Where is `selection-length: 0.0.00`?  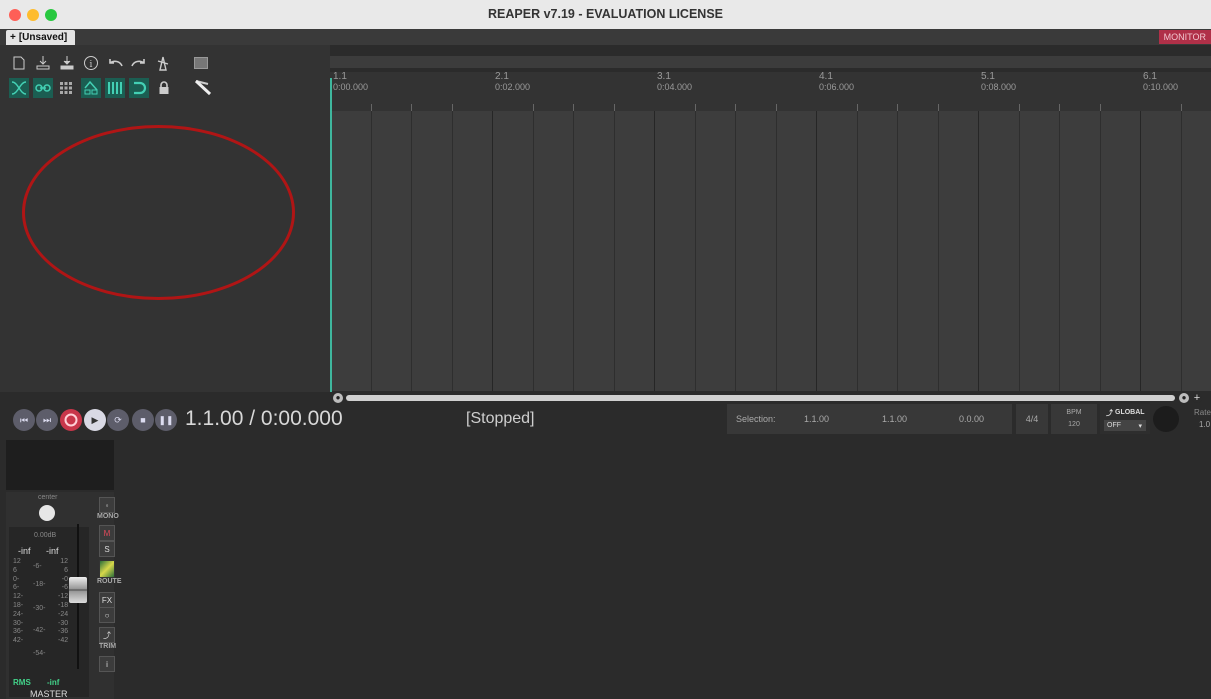 selection-length: 0.0.00 is located at coordinates (971, 419).